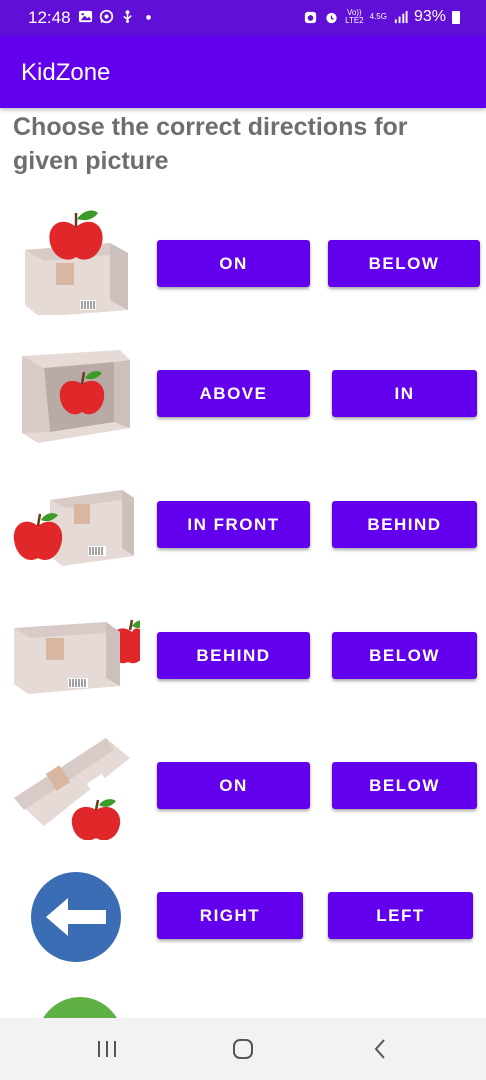 The height and width of the screenshot is (1080, 486). What do you see at coordinates (429, 16) in the screenshot?
I see `battery-percent: 93%` at bounding box center [429, 16].